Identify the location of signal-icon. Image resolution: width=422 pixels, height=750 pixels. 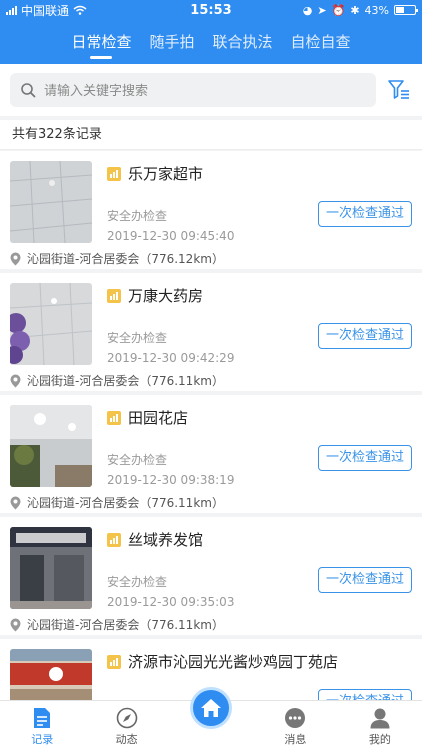
(11, 10).